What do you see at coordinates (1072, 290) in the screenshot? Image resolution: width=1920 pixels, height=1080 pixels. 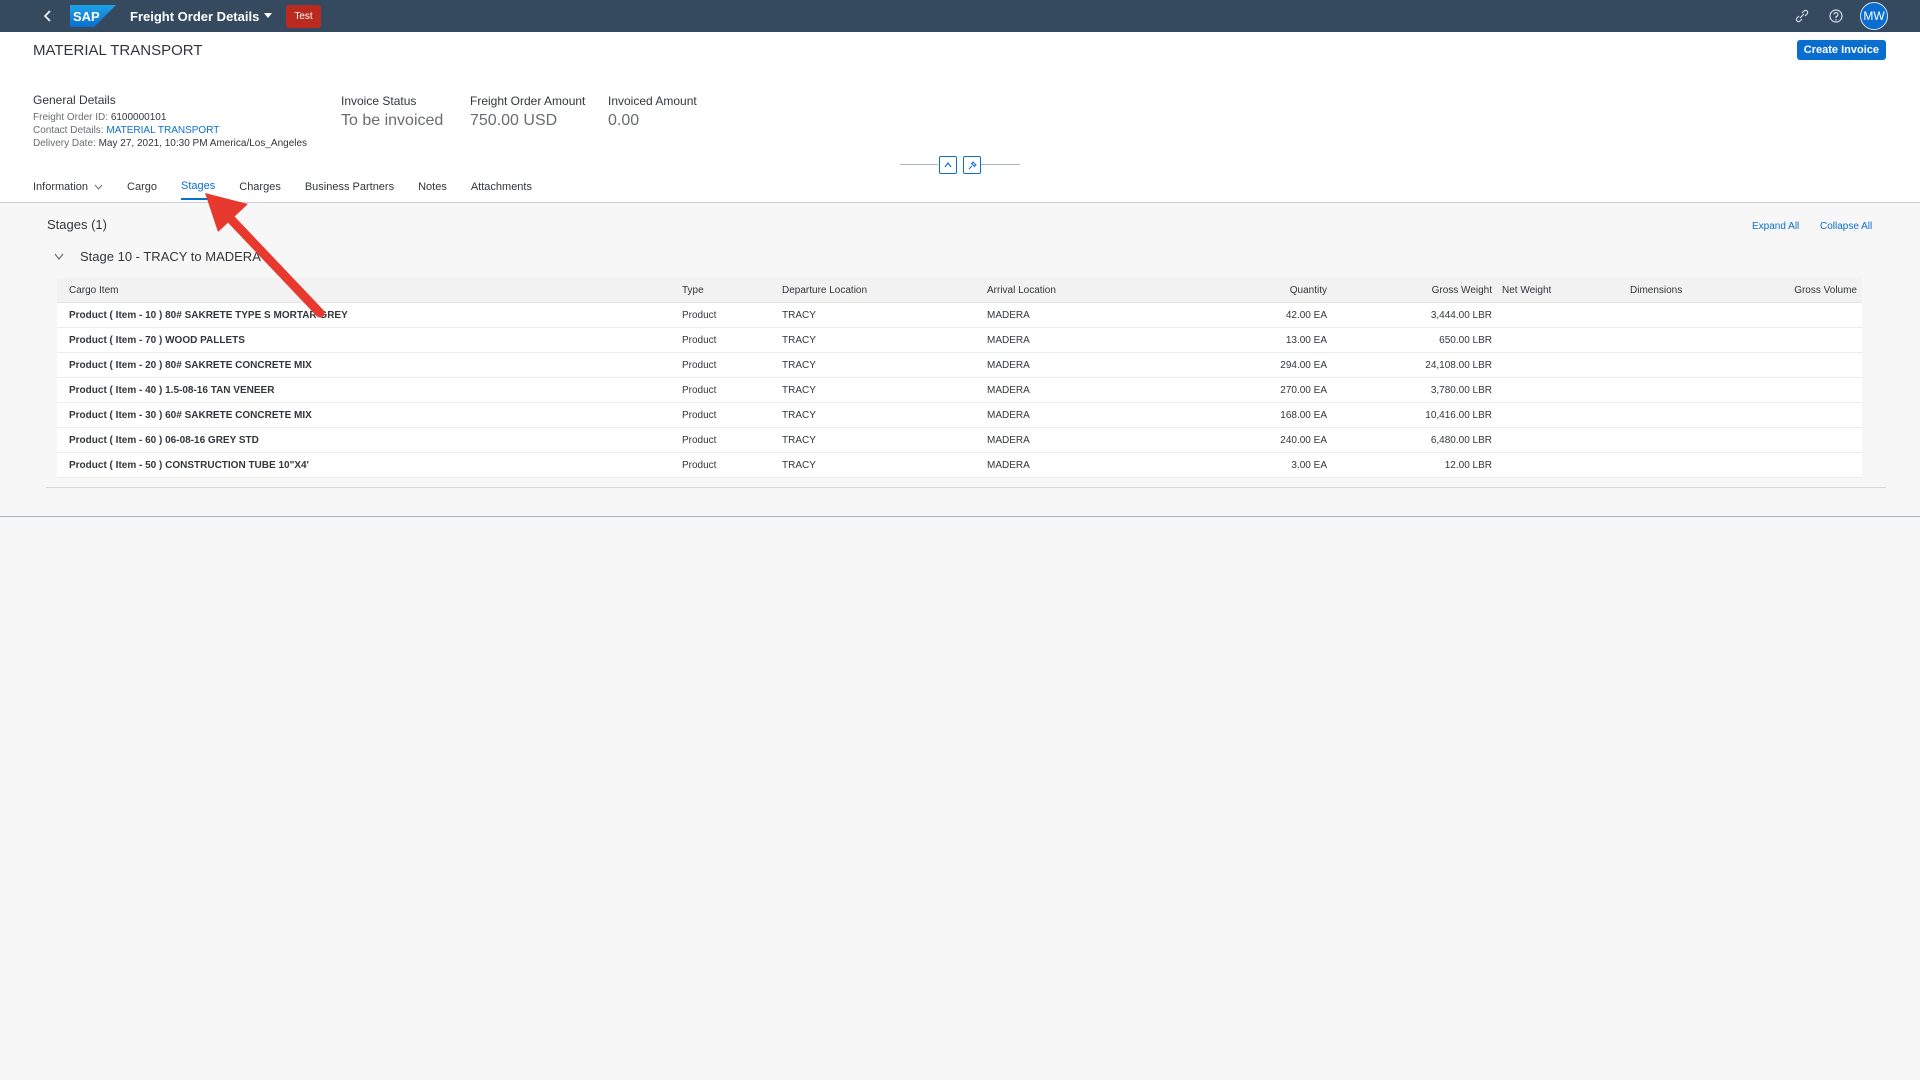 I see `column-header-arrival-location: Arrival Location` at bounding box center [1072, 290].